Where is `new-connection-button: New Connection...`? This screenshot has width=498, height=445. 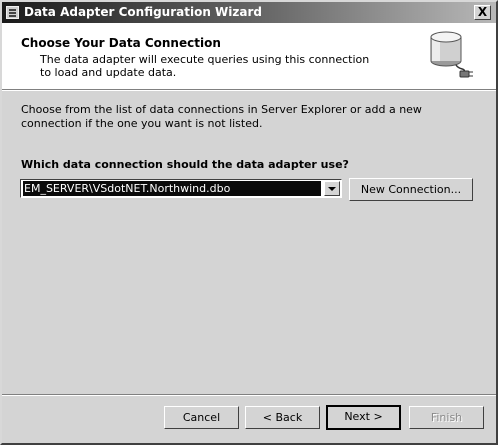
new-connection-button: New Connection... is located at coordinates (411, 189).